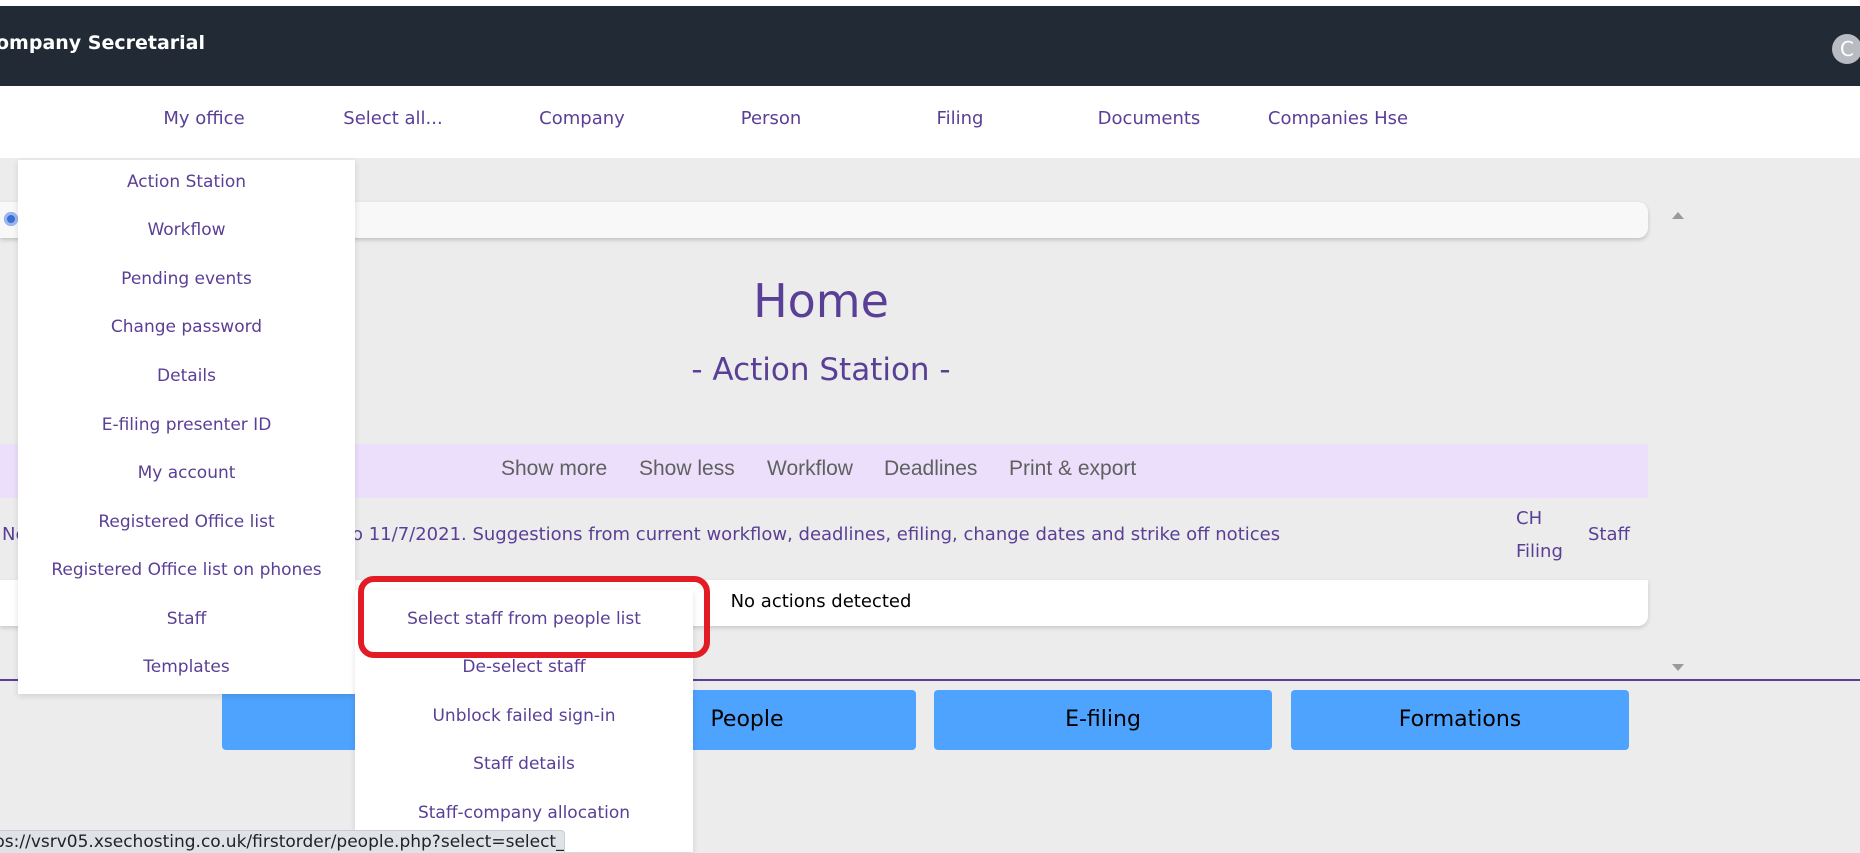  I want to click on menu-registered-office-list: Registered Office list, so click(186, 522).